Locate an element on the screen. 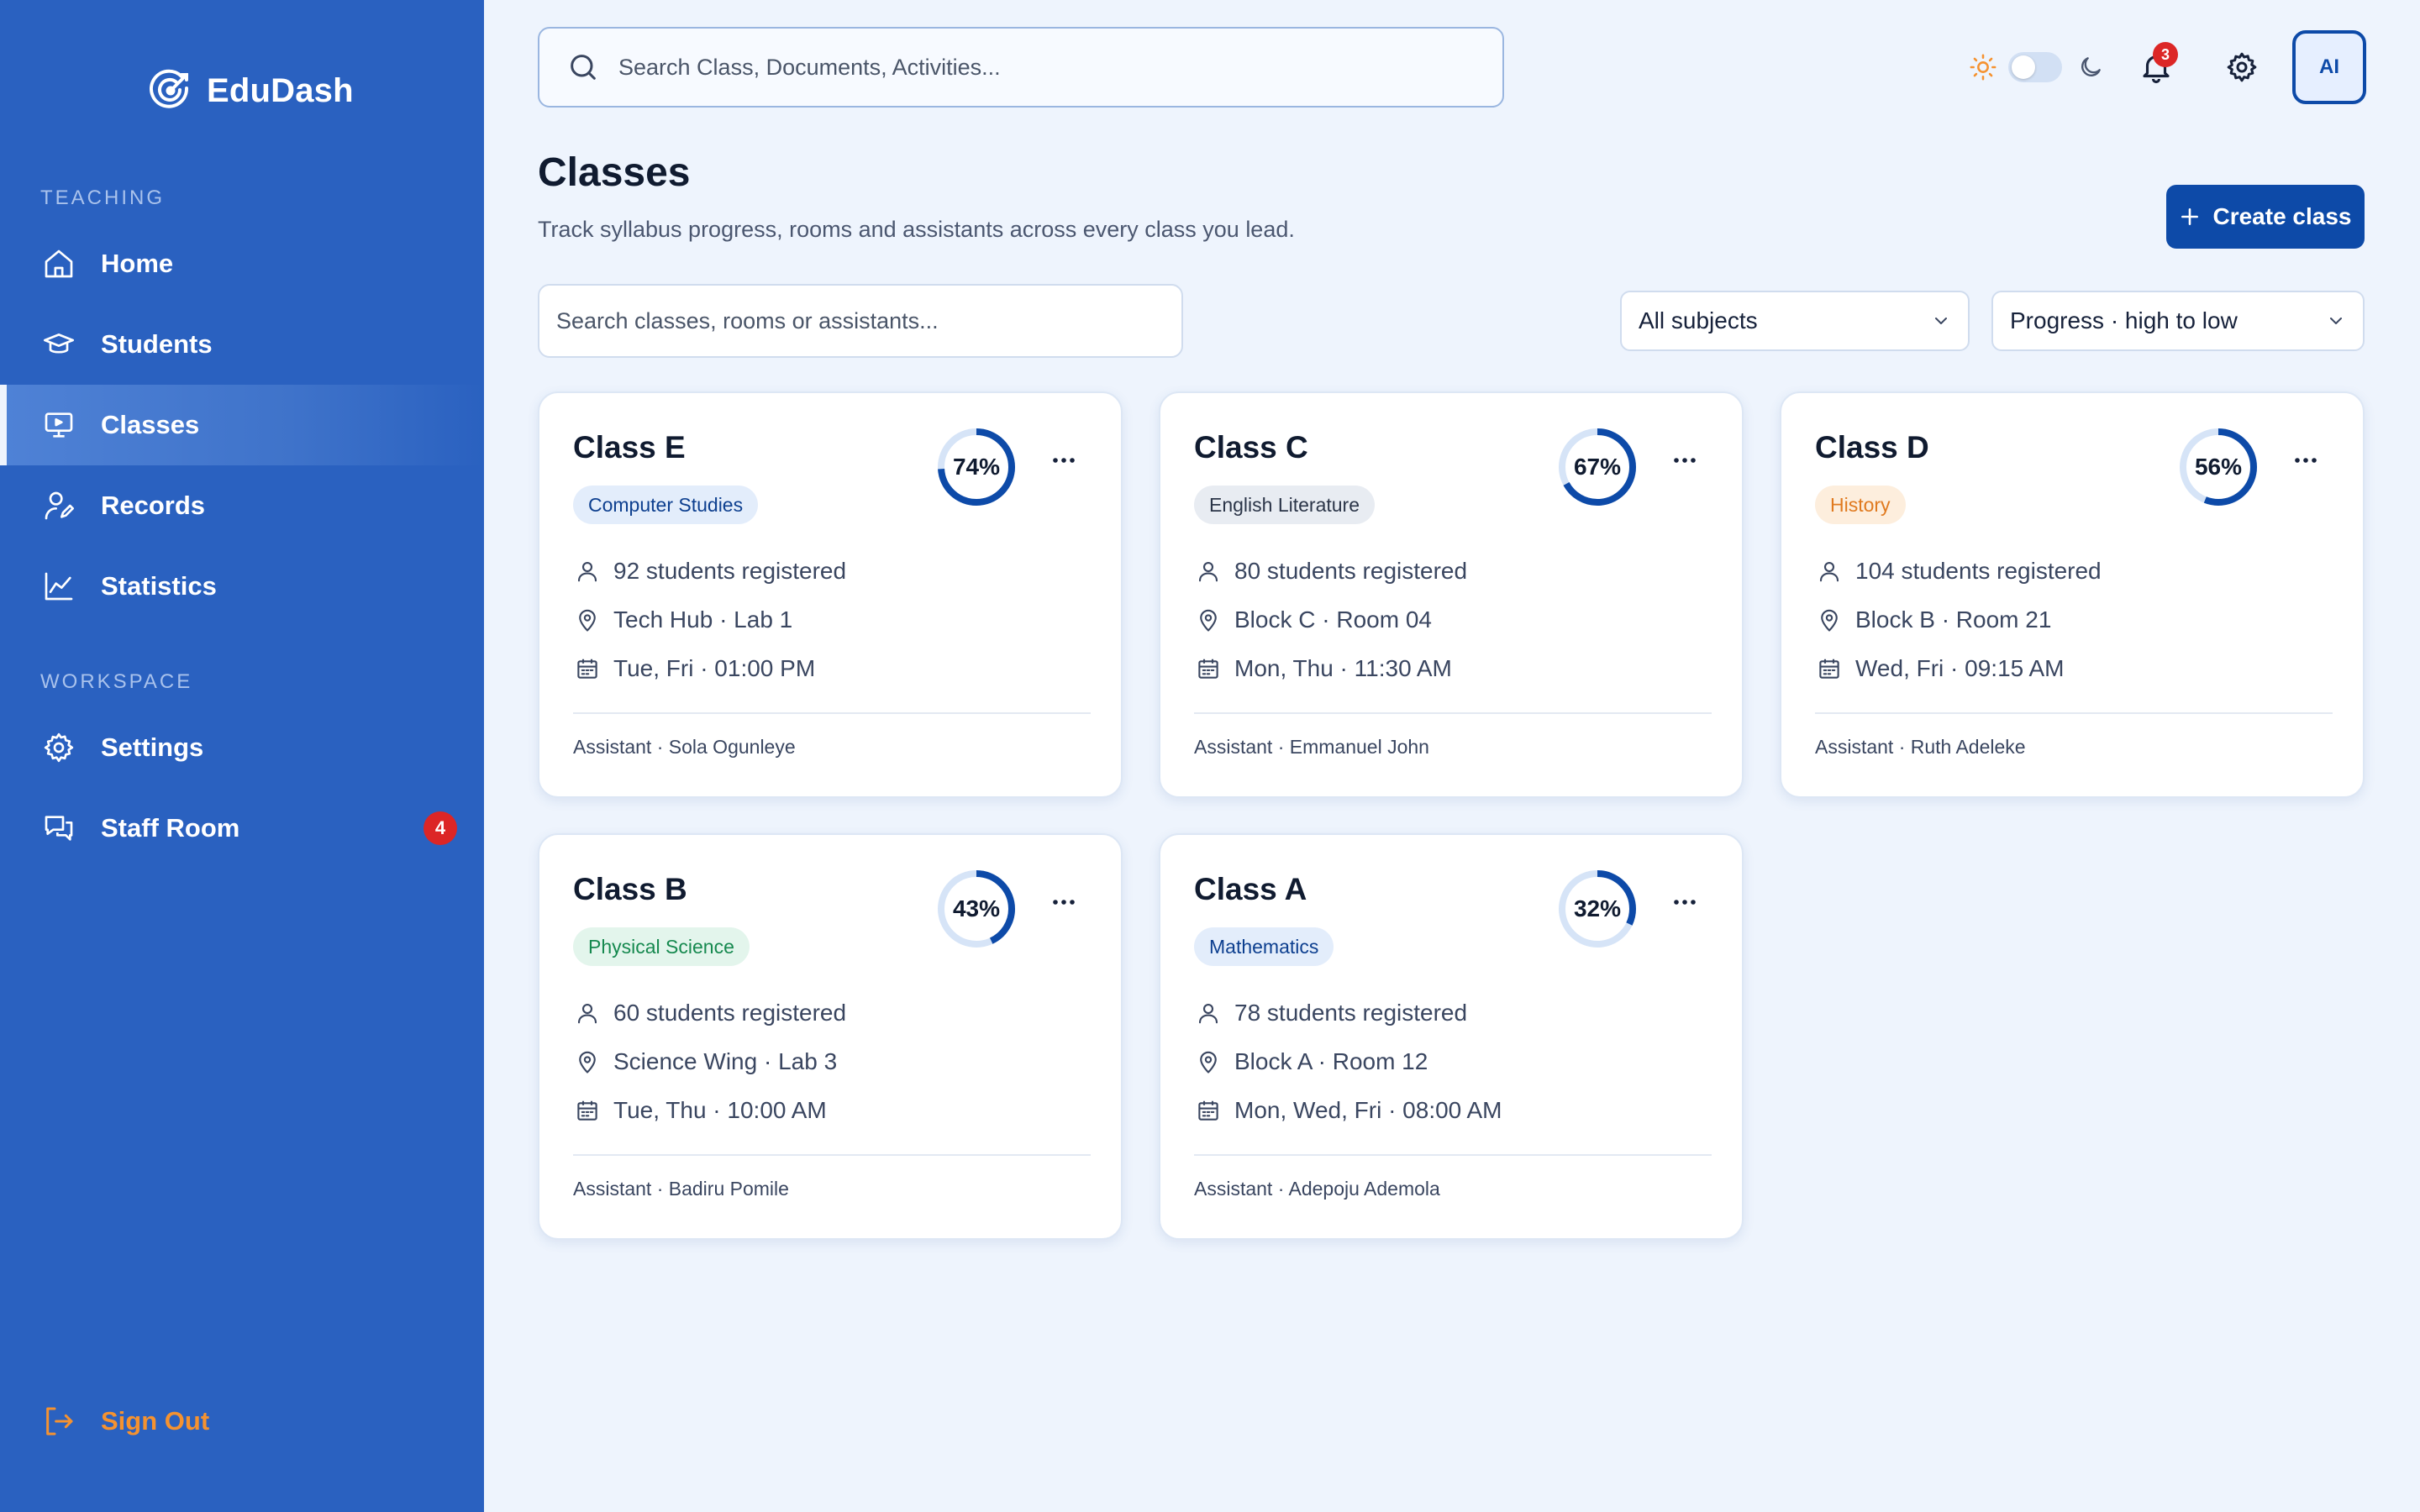 This screenshot has width=2420, height=1512. students-row: 92 students registered is located at coordinates (709, 571).